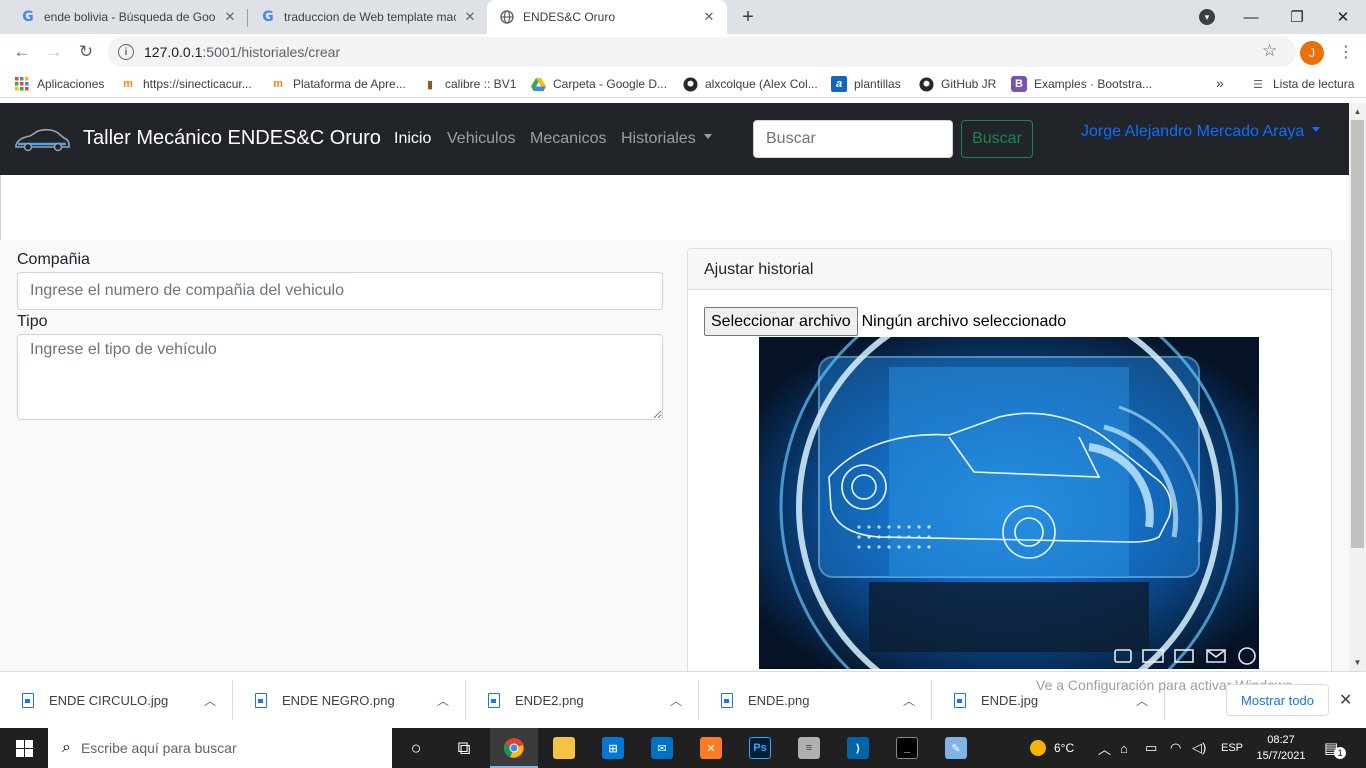 The height and width of the screenshot is (768, 1366). I want to click on nav-link-vehiculos: Vehiculos, so click(481, 139).